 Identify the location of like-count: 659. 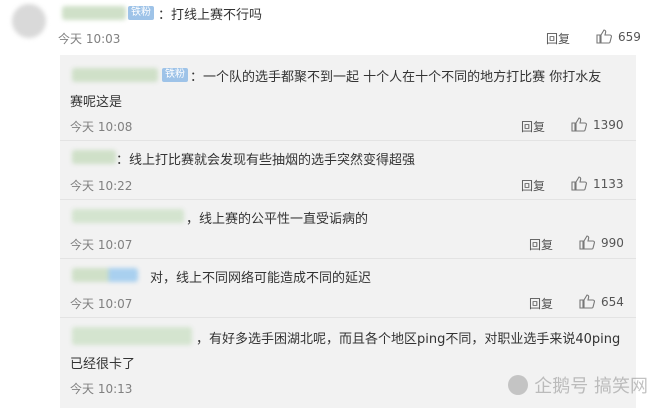
(629, 36).